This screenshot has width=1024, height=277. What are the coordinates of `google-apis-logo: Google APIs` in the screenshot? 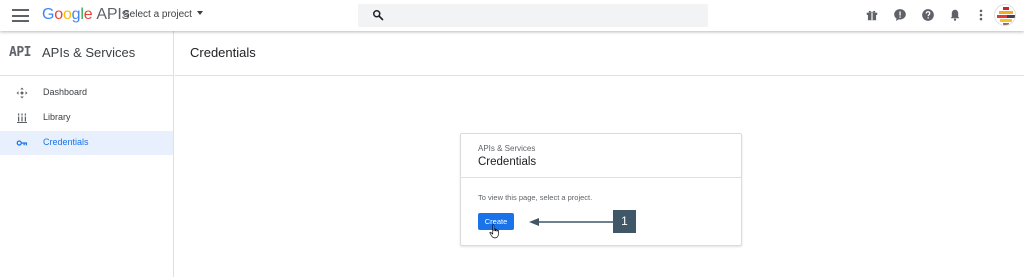 It's located at (86, 15).